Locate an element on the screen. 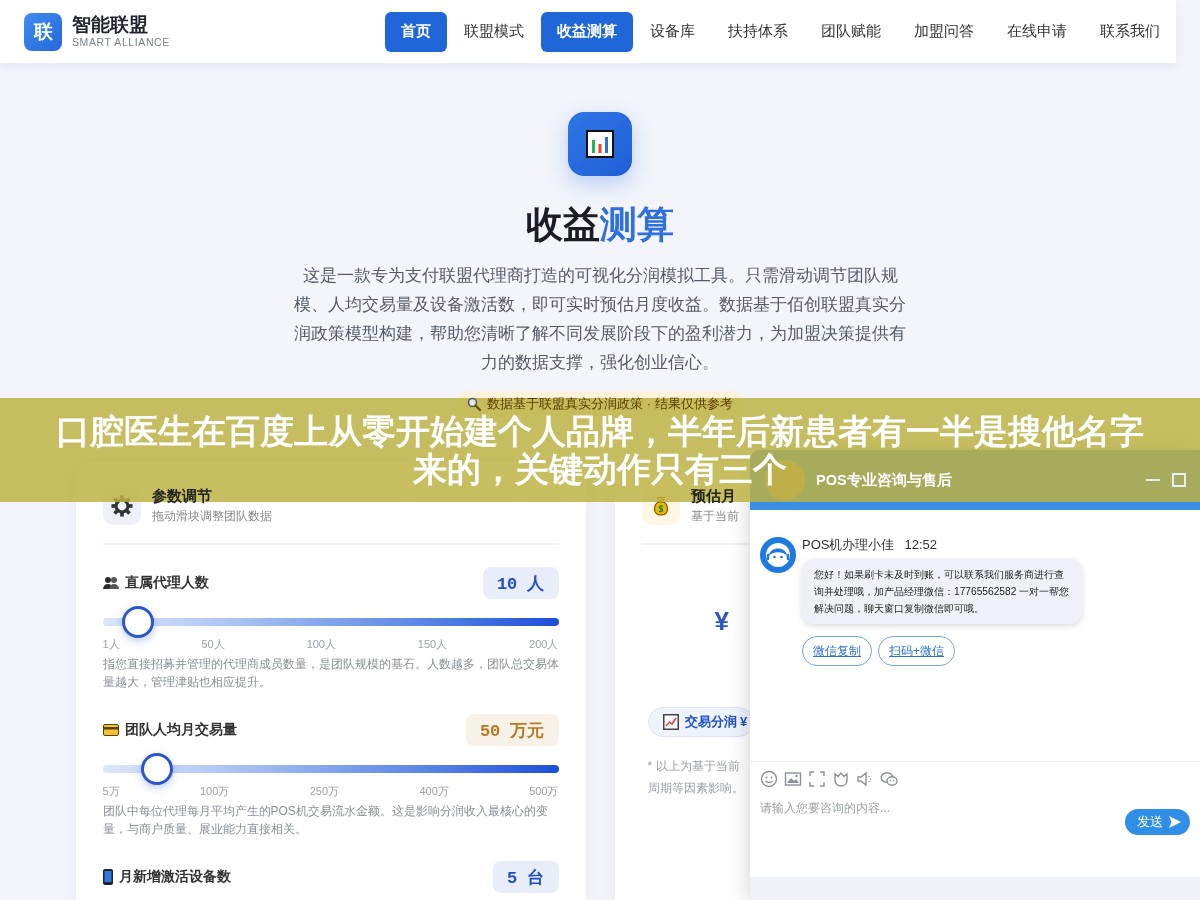 The height and width of the screenshot is (900, 1200). search-icon is located at coordinates (474, 404).